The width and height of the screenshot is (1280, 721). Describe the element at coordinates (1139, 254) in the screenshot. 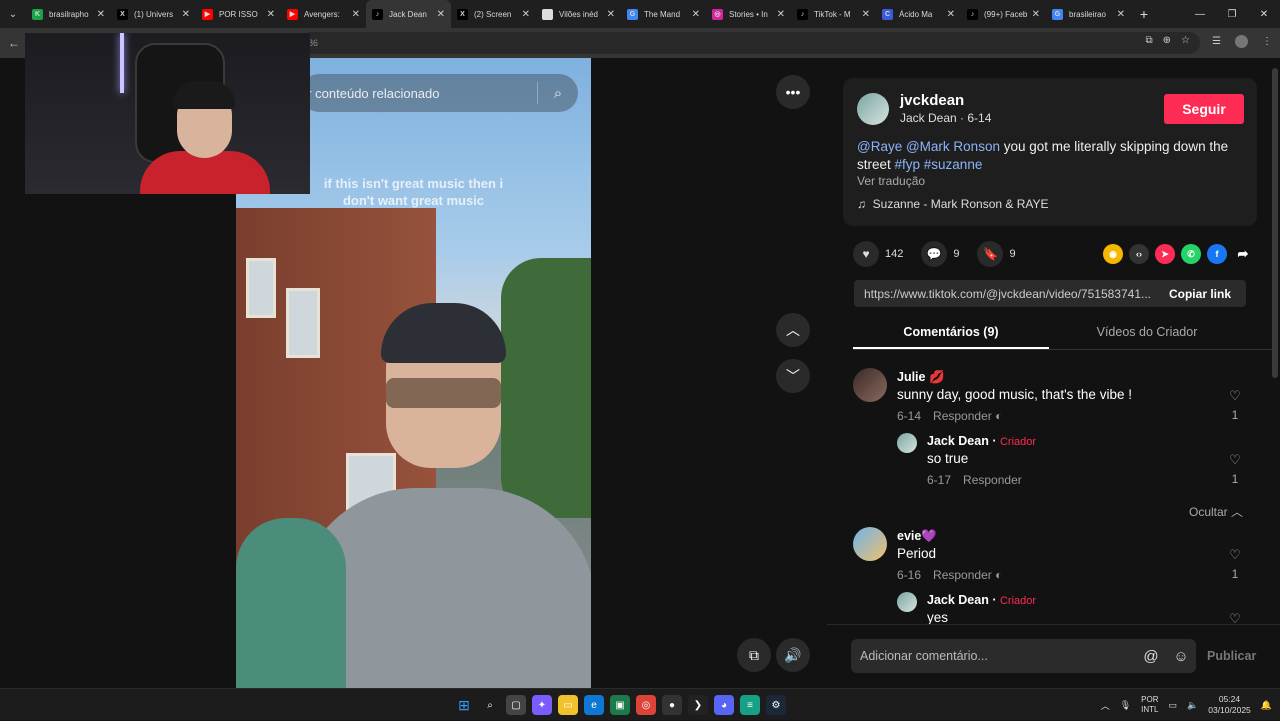

I see `embed-code-icon: ‹›` at that location.